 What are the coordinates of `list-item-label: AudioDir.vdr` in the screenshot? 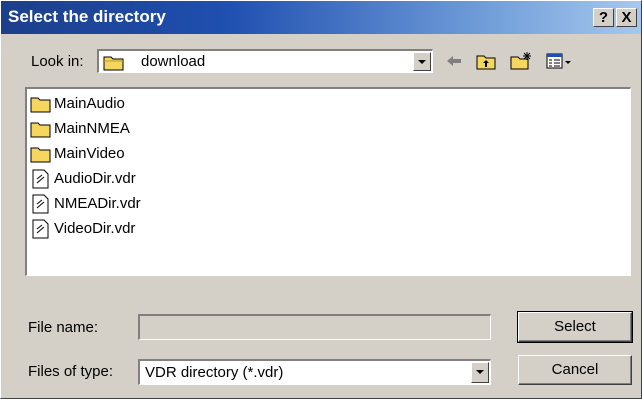 It's located at (95, 178).